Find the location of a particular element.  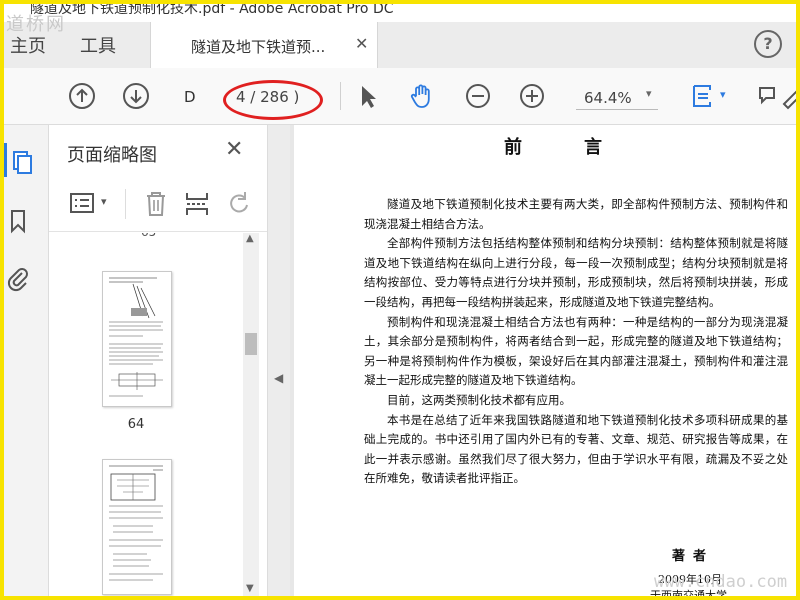

thumbnail-scrollbar: ▲ ▼ is located at coordinates (251, 414).